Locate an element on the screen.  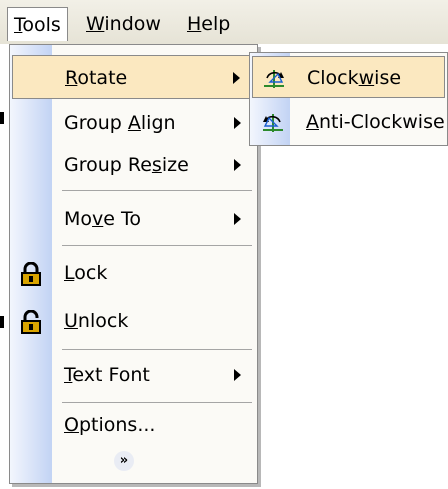
menu-window-label: Window is located at coordinates (123, 24).